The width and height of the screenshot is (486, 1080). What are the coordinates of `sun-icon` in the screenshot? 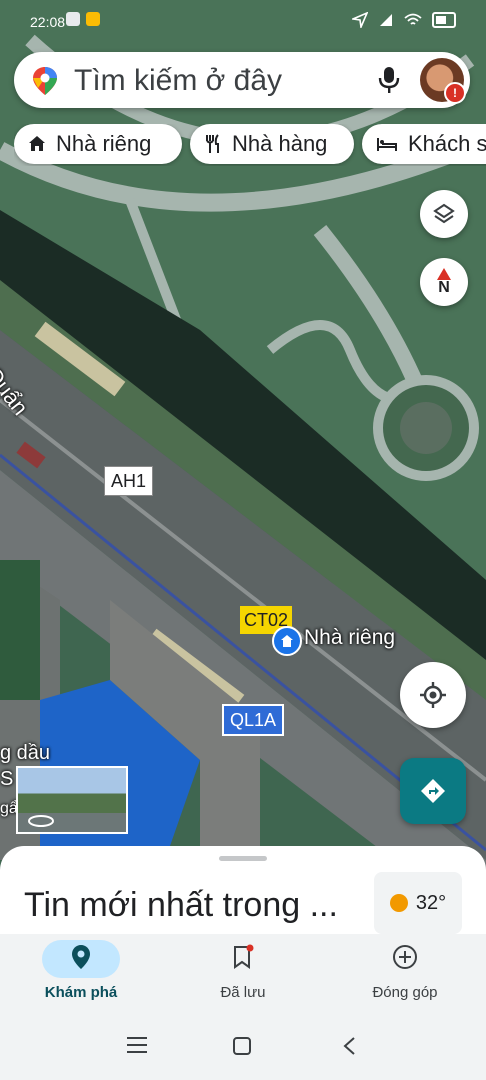 It's located at (398, 903).